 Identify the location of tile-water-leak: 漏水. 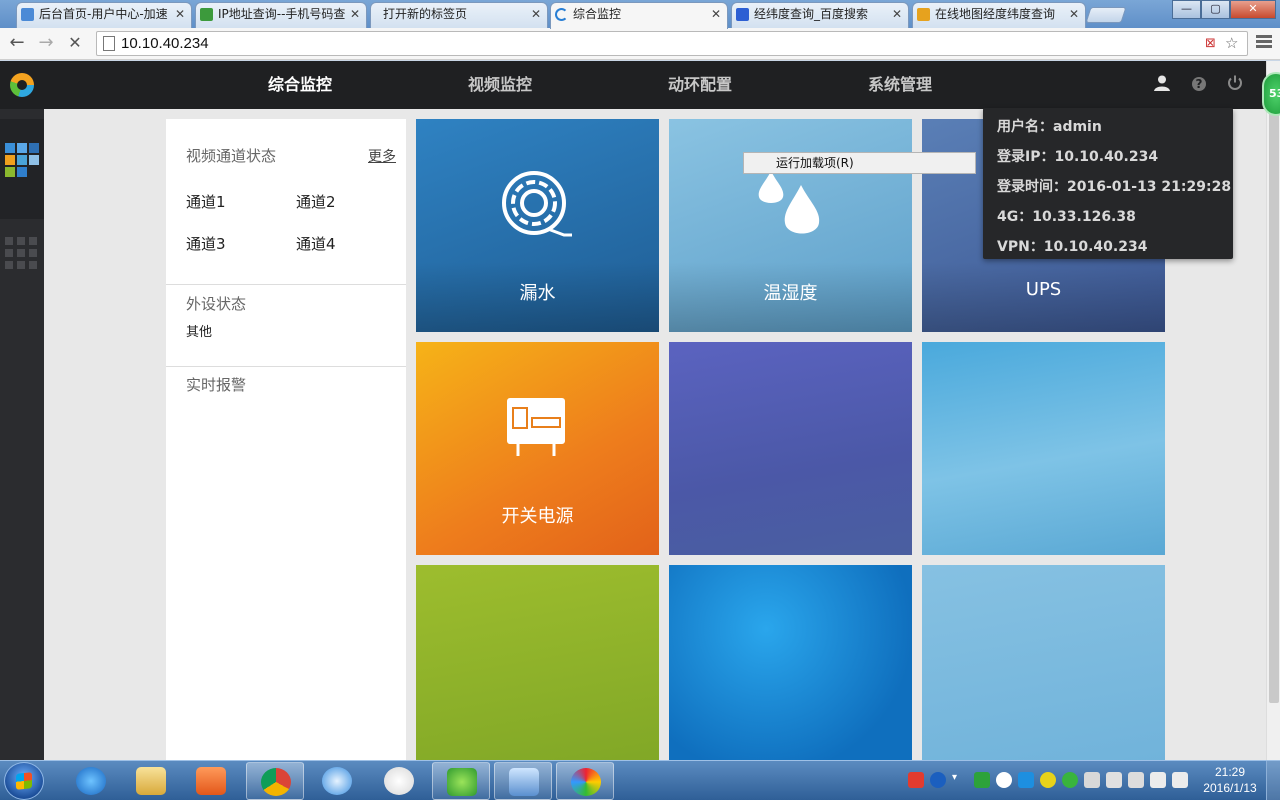
(537, 225).